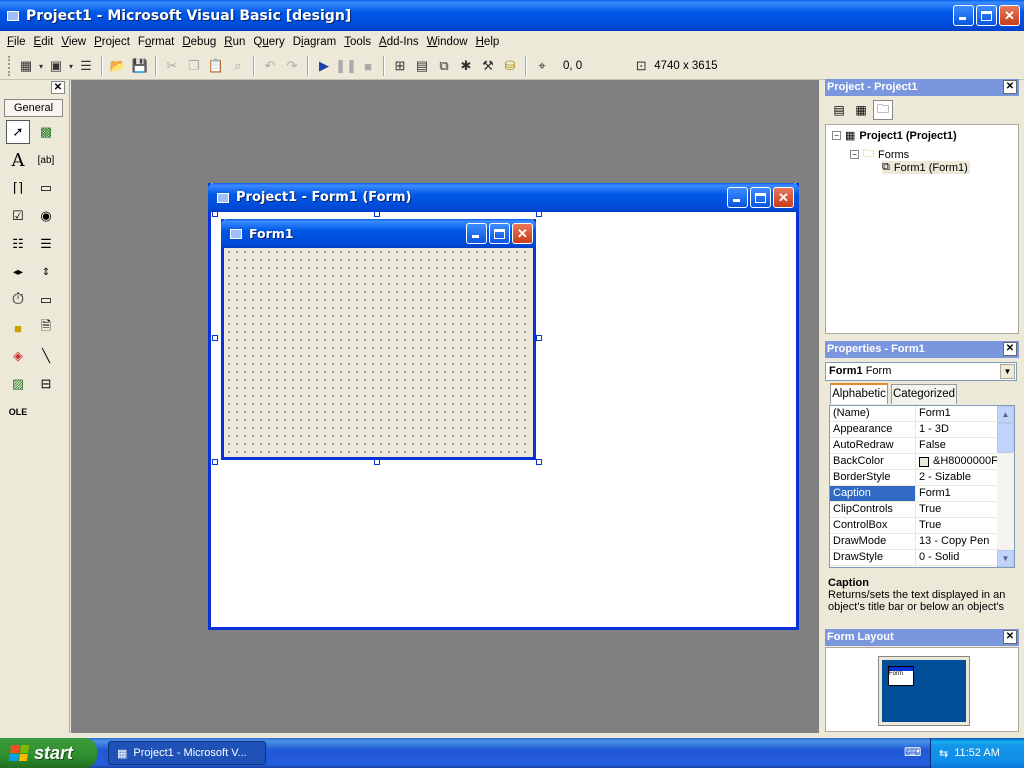 The width and height of the screenshot is (1024, 768). I want to click on break-icon: ❚❚, so click(346, 66).